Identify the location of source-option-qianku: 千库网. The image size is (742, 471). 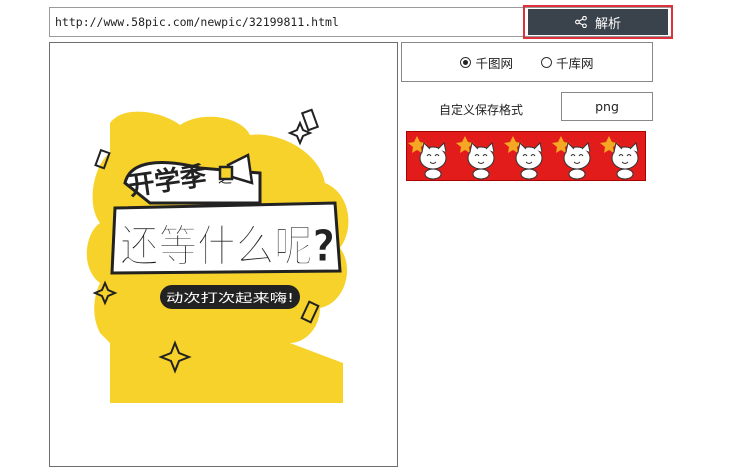
(567, 62).